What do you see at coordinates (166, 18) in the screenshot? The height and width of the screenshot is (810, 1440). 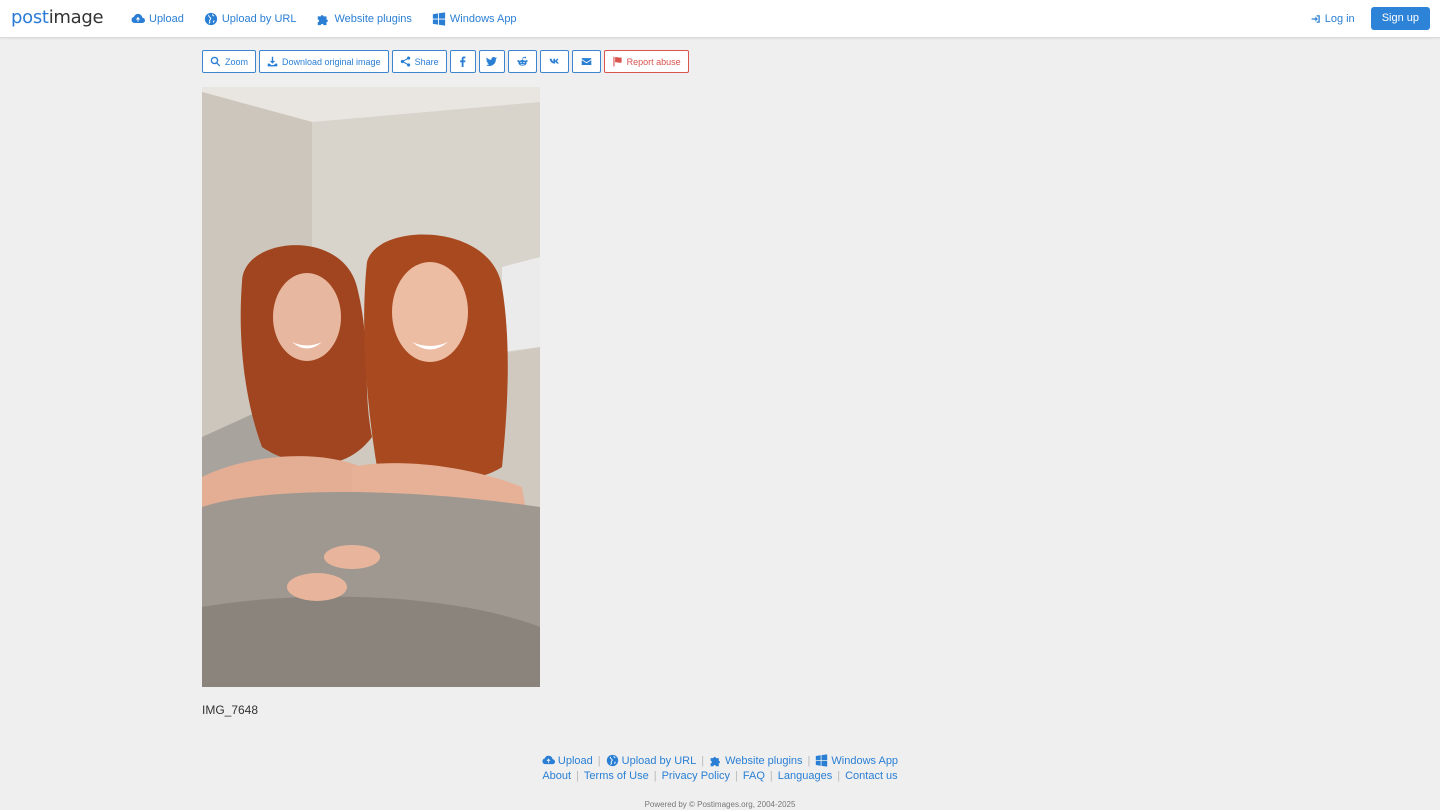 I see `nav-upload-label: Upload` at bounding box center [166, 18].